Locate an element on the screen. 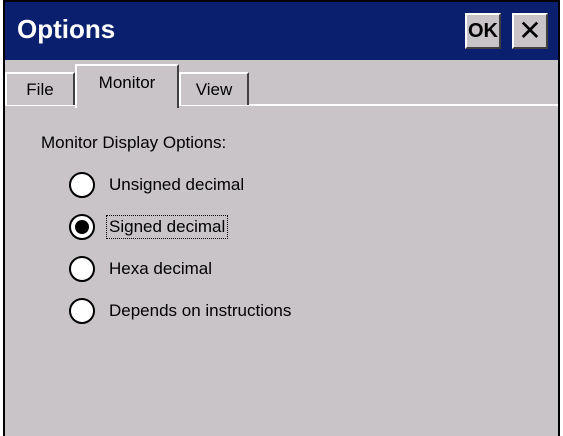  group-label: Monitor Display Options: is located at coordinates (134, 142).